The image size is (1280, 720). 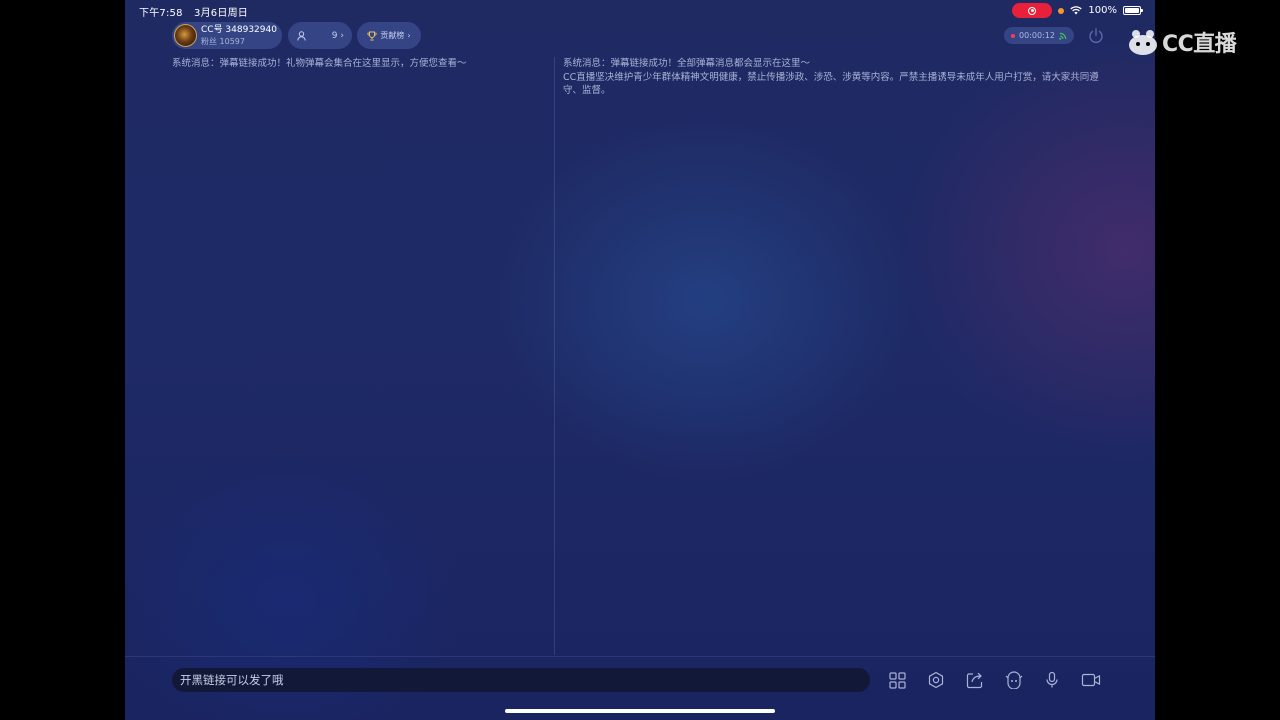 What do you see at coordinates (334, 35) in the screenshot?
I see `viewer-count: 9` at bounding box center [334, 35].